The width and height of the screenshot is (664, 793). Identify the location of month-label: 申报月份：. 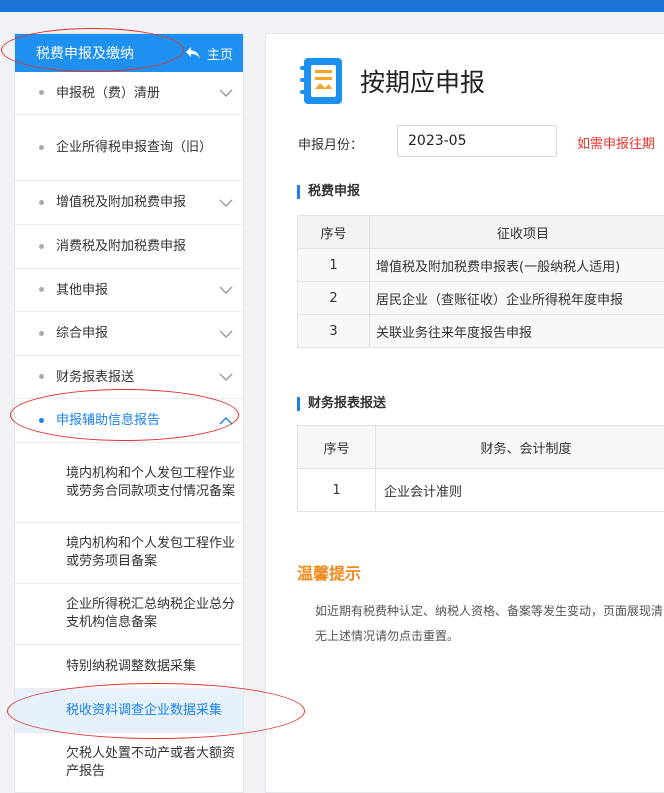
(331, 145).